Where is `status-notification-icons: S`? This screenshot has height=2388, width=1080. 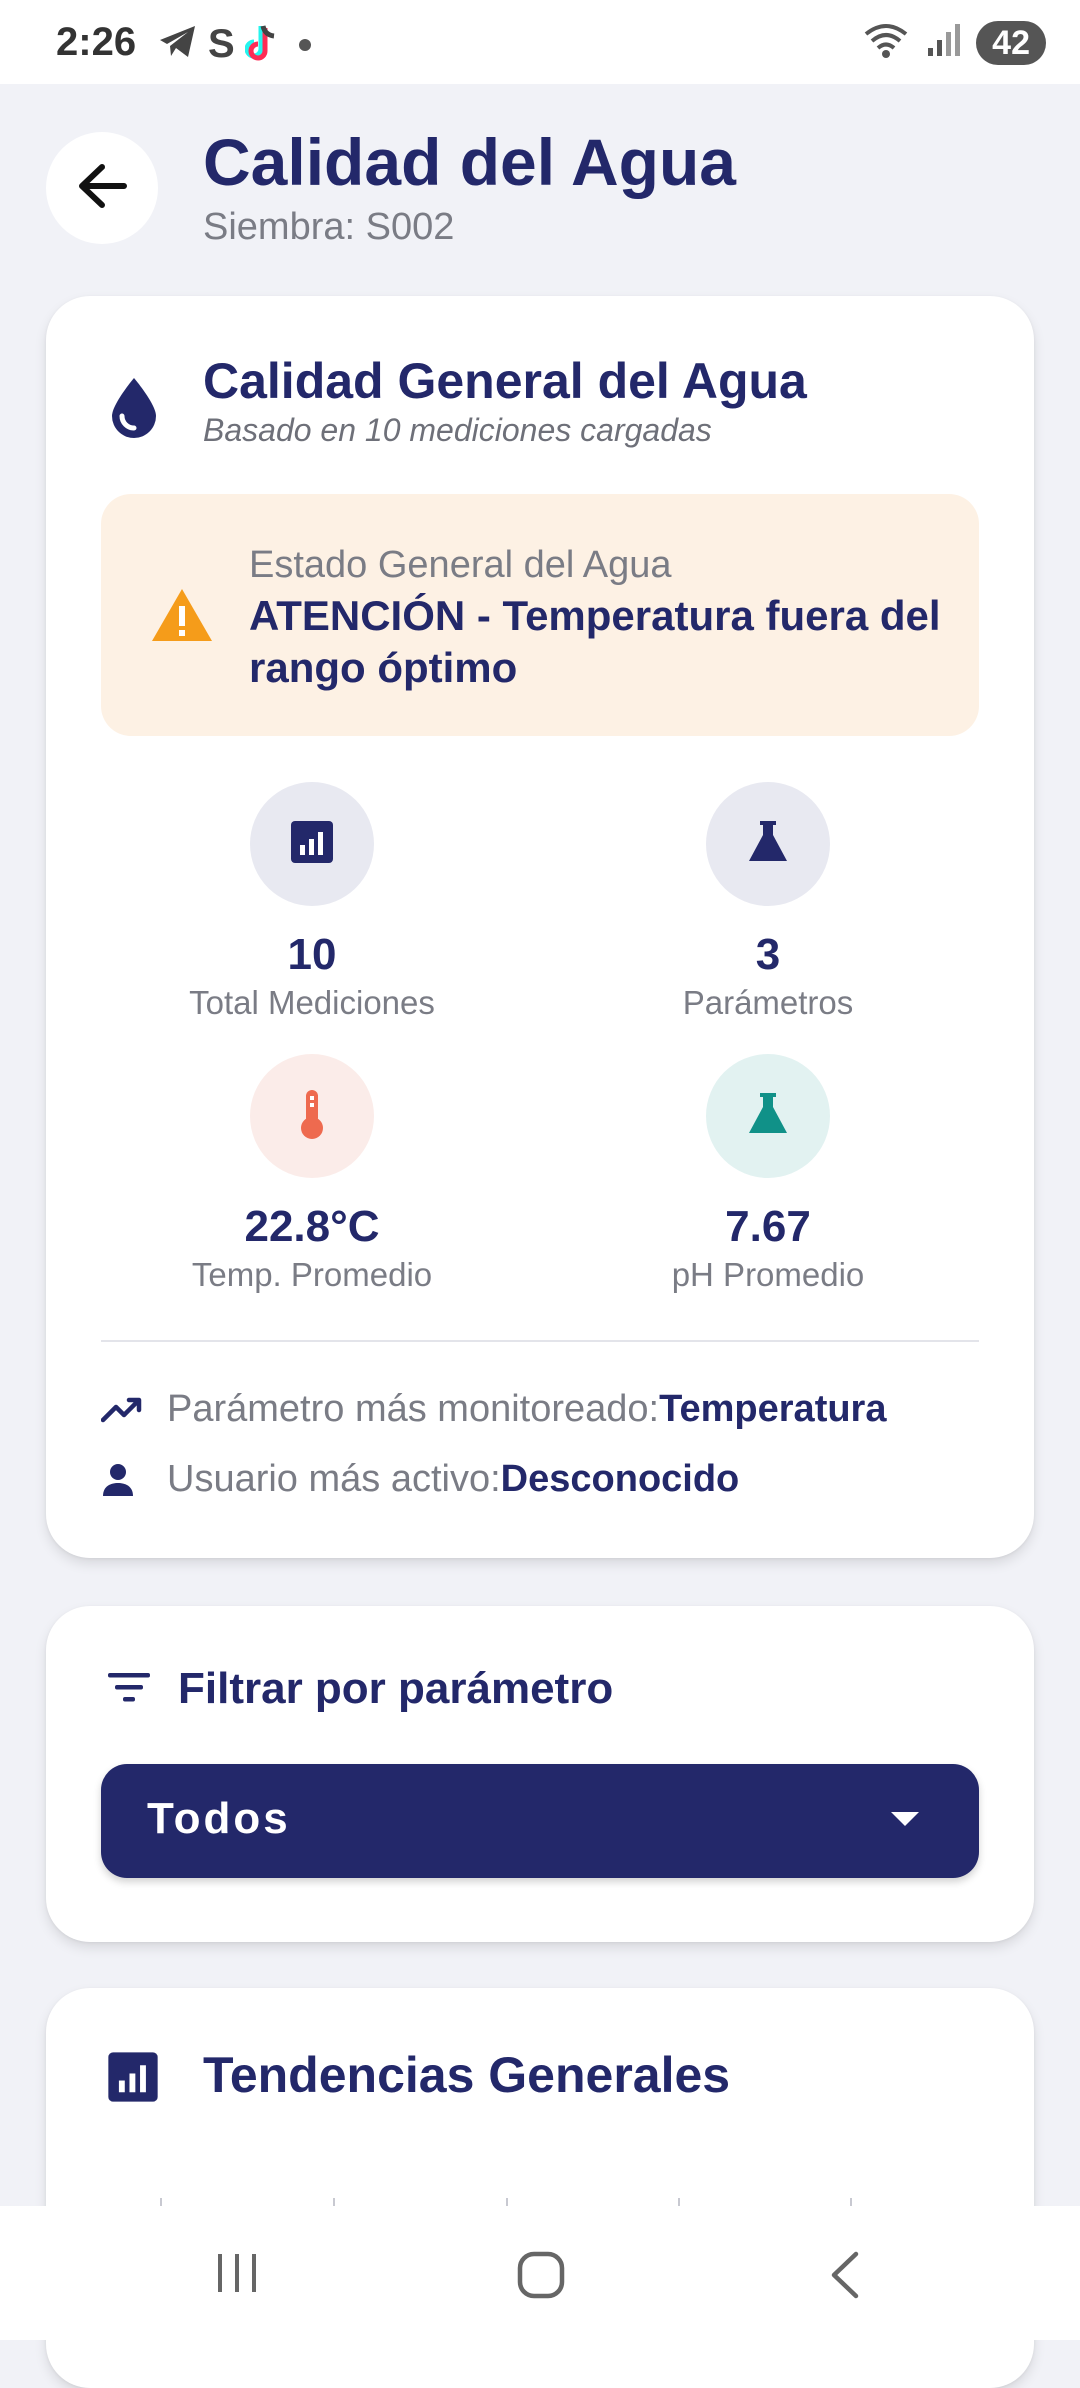
status-notification-icons: S is located at coordinates (234, 44).